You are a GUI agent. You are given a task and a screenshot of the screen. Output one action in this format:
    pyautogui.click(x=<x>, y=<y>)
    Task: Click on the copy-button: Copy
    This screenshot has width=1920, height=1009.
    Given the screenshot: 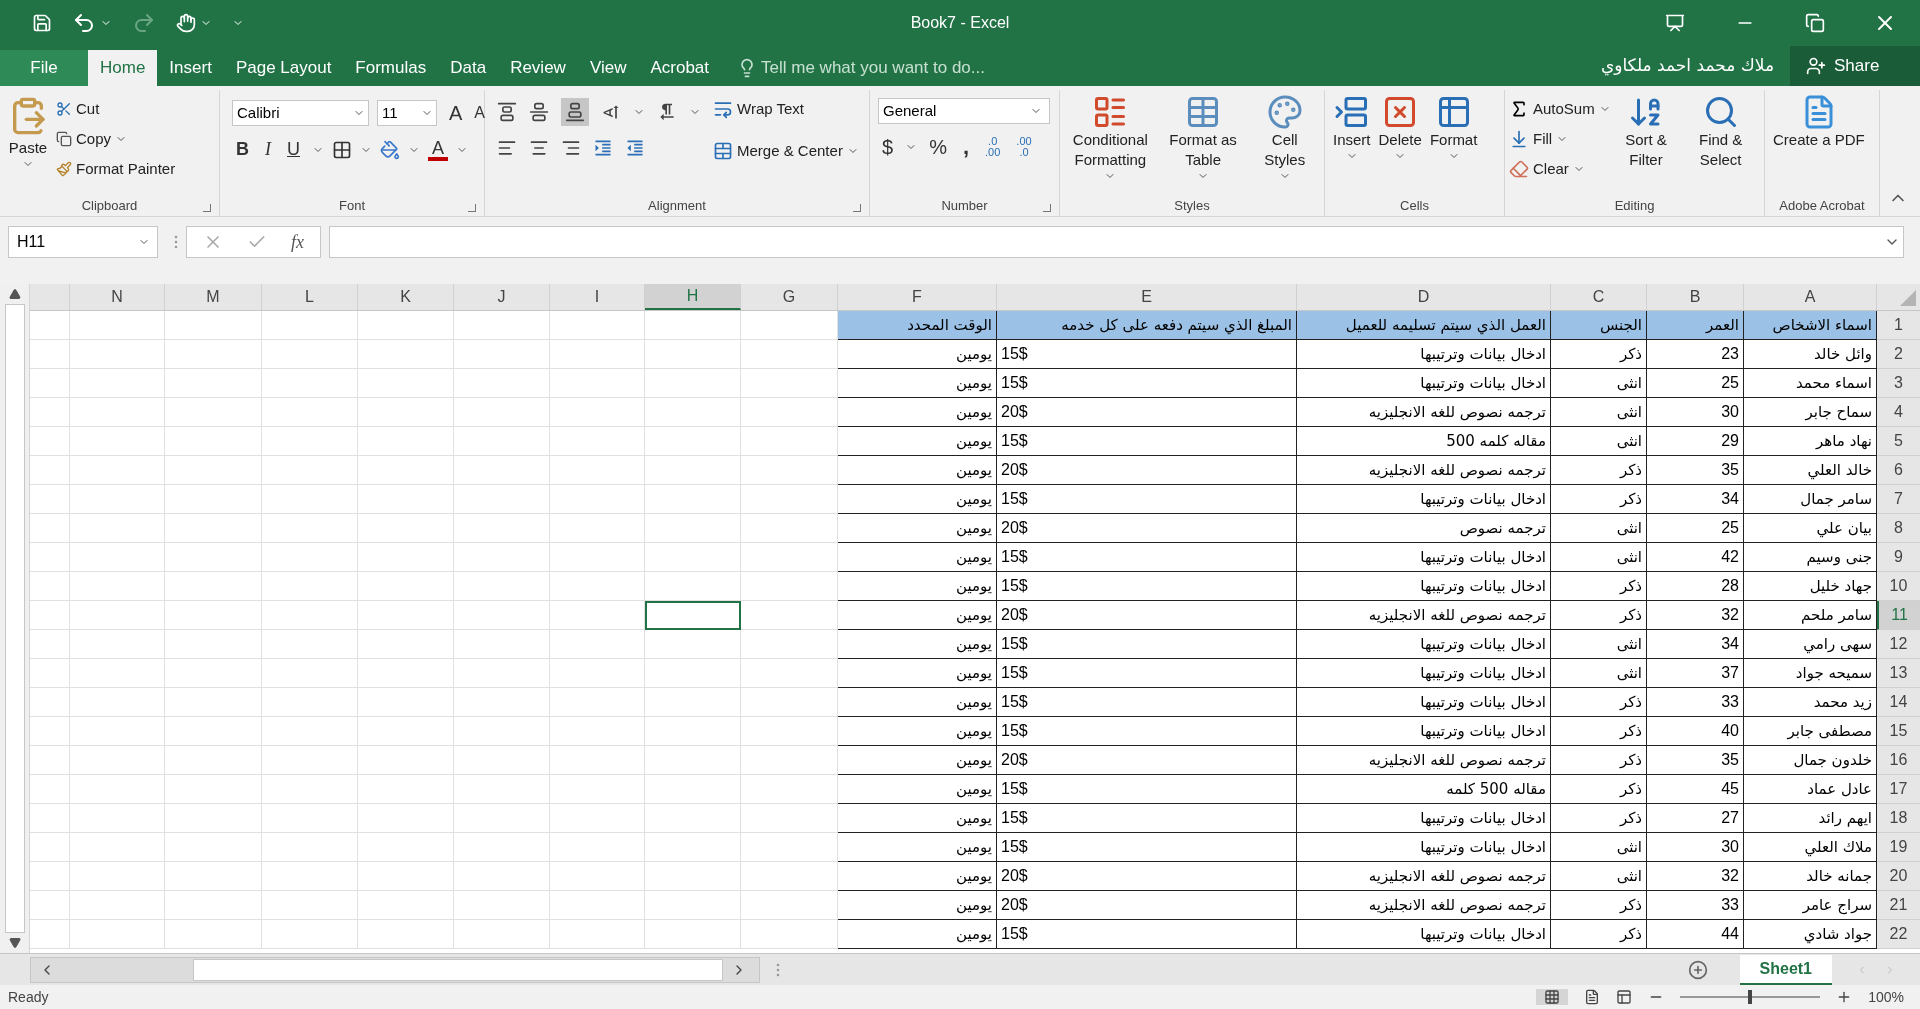 What is the action you would take?
    pyautogui.click(x=94, y=139)
    